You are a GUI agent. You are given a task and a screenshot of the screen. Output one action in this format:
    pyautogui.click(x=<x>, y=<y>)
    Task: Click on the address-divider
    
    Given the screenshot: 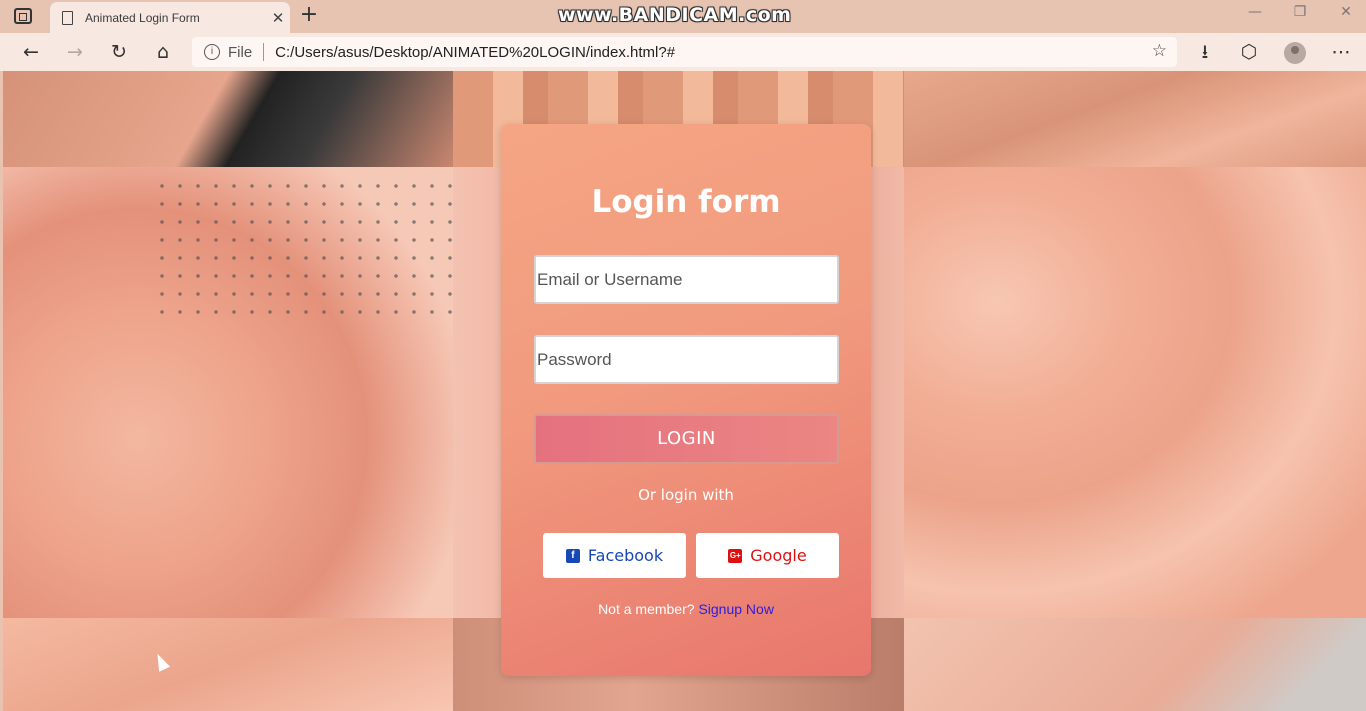 What is the action you would take?
    pyautogui.click(x=264, y=52)
    